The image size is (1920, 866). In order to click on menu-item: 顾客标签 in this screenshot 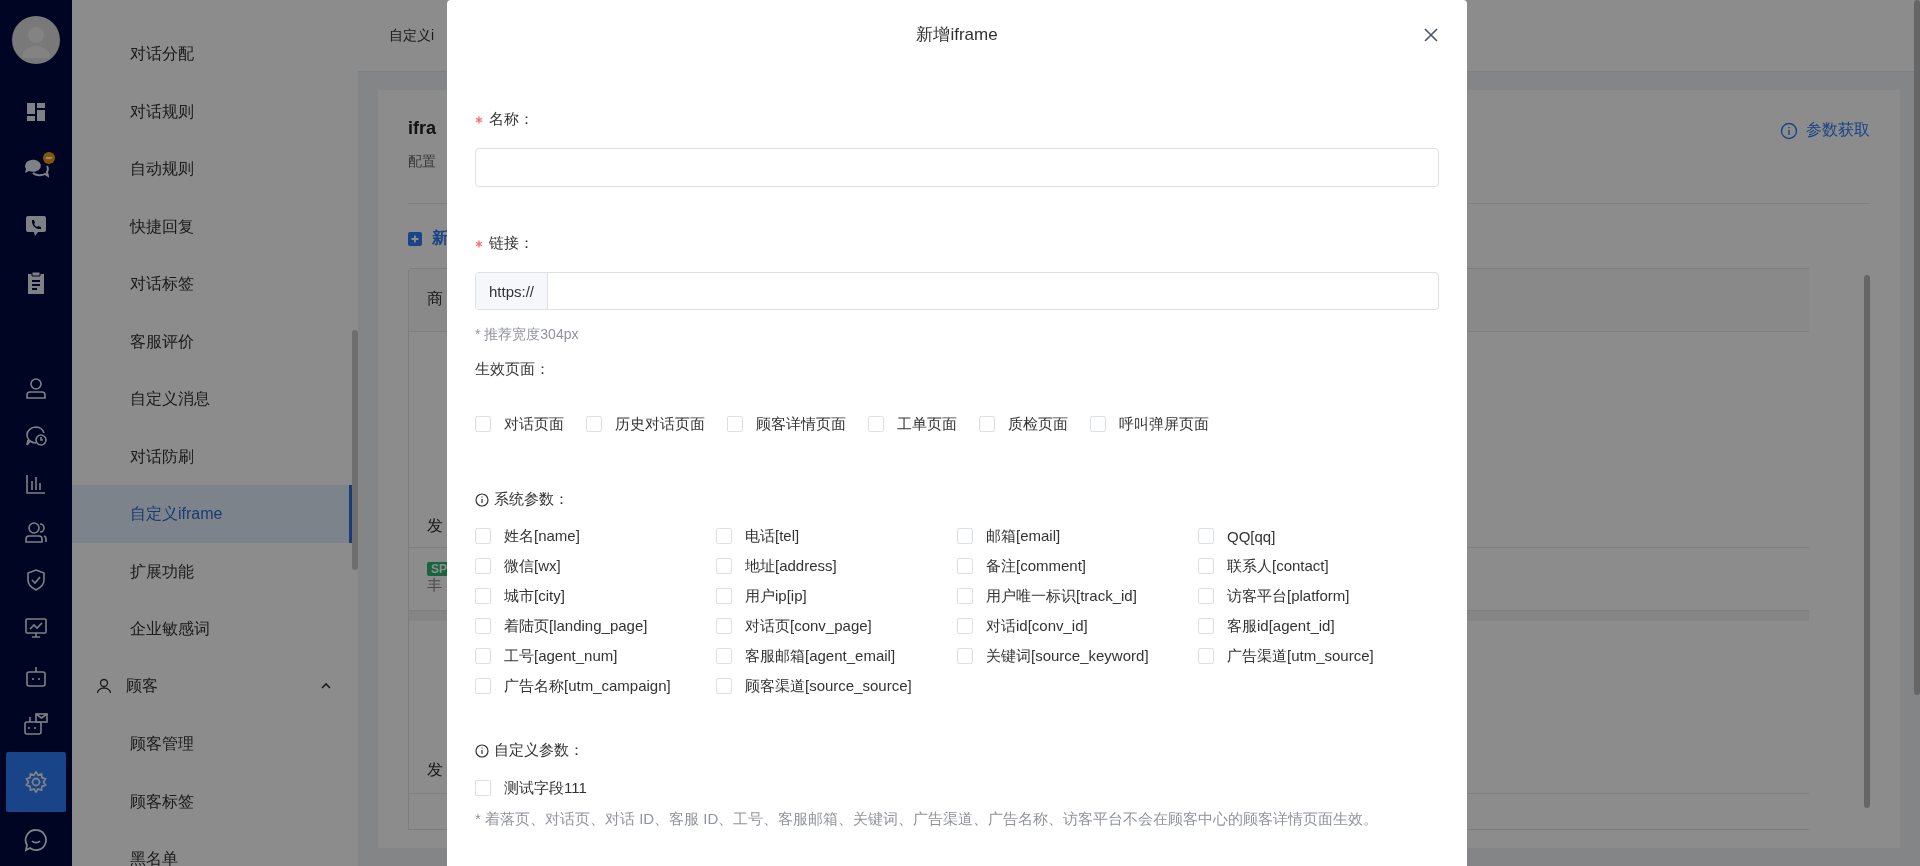, I will do `click(212, 801)`.